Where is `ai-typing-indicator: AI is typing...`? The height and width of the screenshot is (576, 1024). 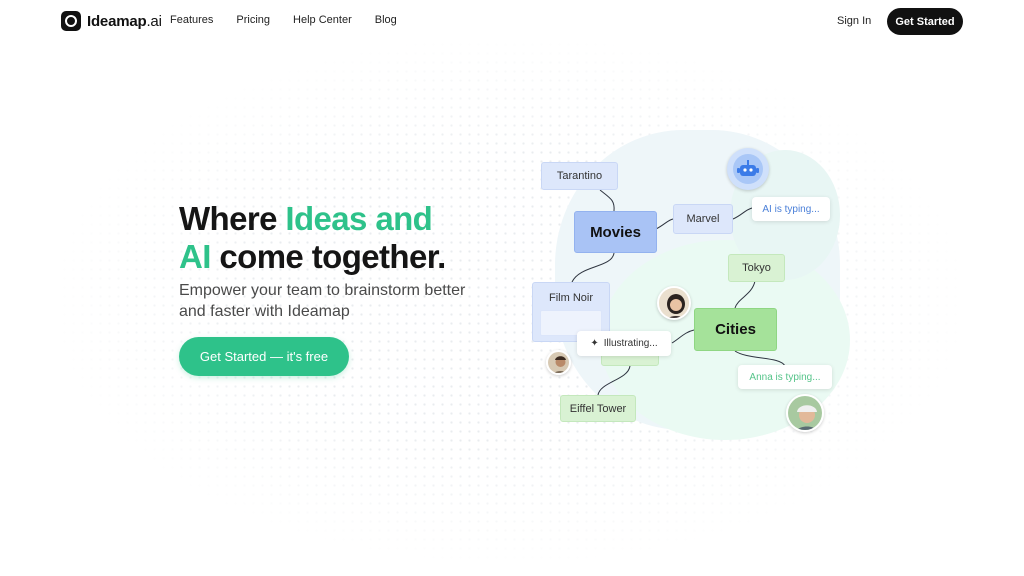 ai-typing-indicator: AI is typing... is located at coordinates (791, 209).